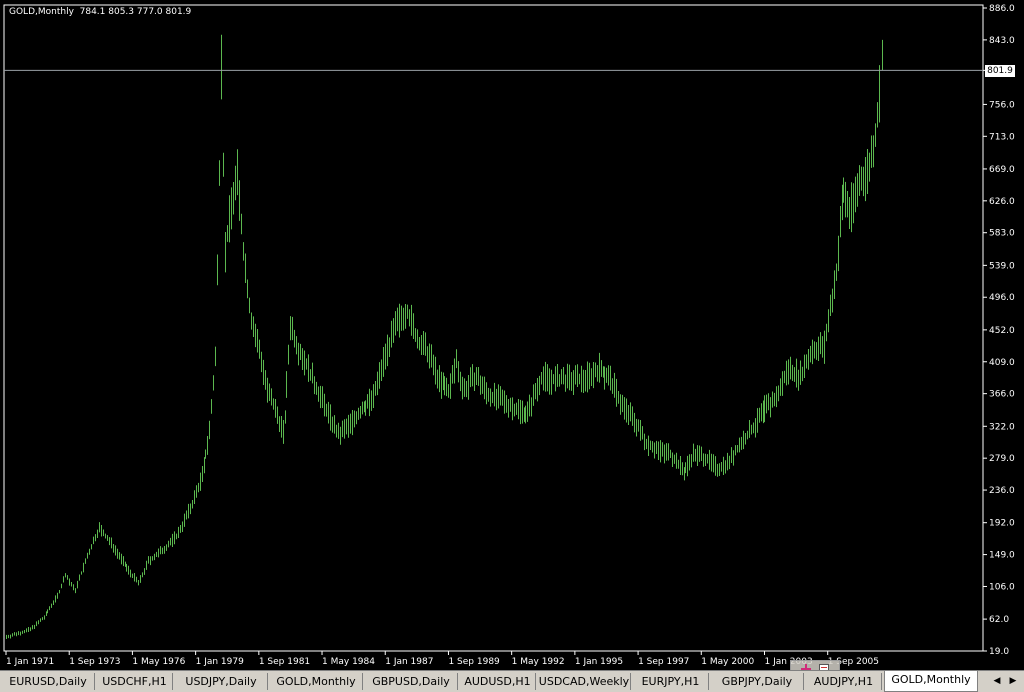 The image size is (1024, 692). Describe the element at coordinates (999, 620) in the screenshot. I see `y-tick-label: 62.0` at that location.